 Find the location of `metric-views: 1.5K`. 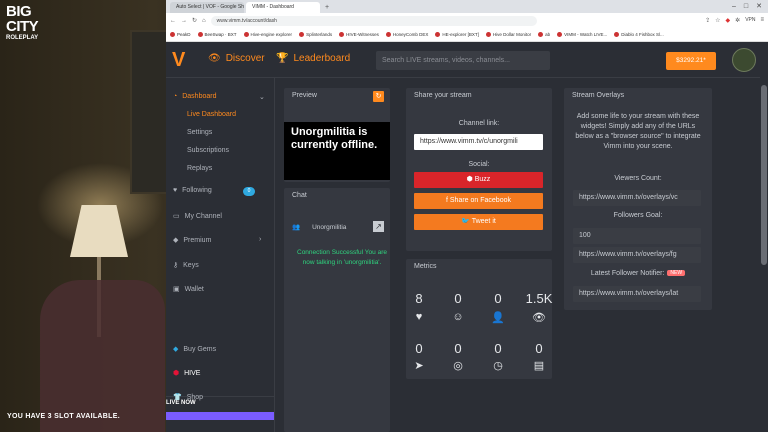

metric-views: 1.5K is located at coordinates (539, 298).